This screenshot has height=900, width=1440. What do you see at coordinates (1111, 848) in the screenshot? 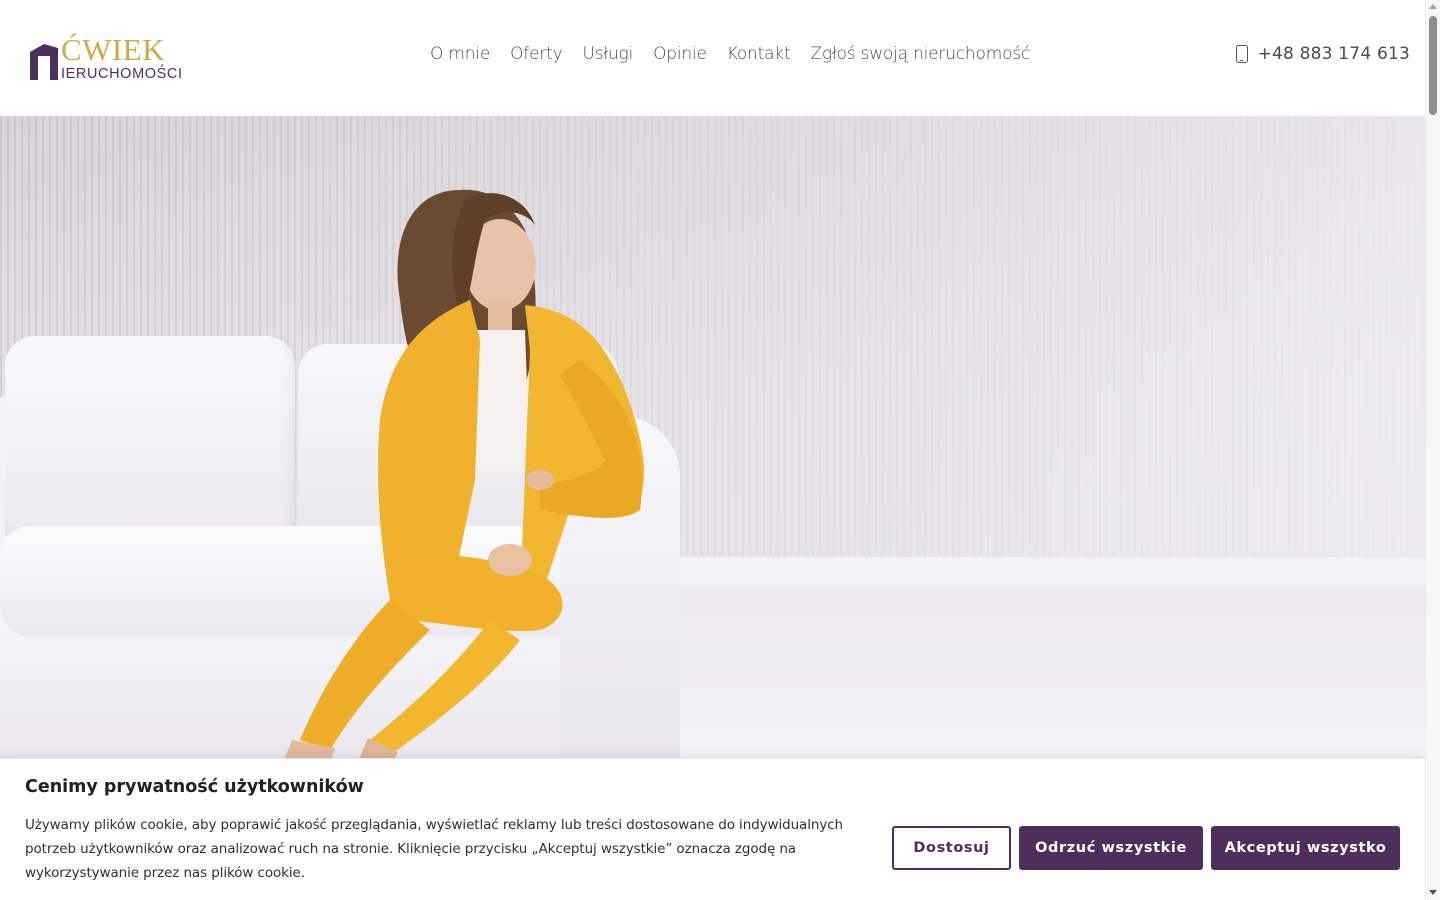
I see `reject-all-button: Odrzuć wszystkie` at bounding box center [1111, 848].